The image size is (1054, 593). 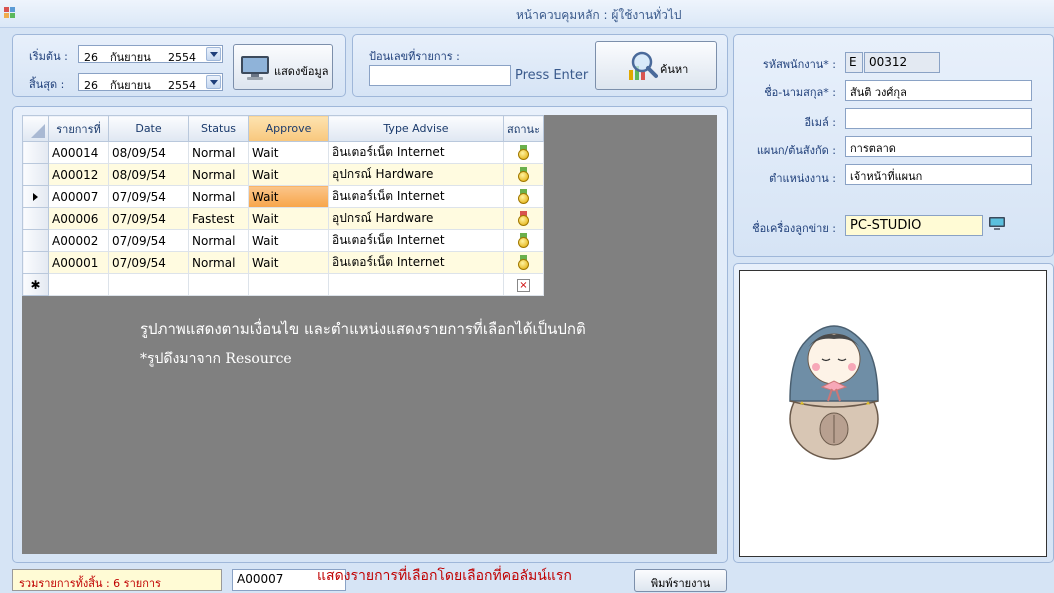 I want to click on new-row: ✱ ×, so click(x=283, y=284).